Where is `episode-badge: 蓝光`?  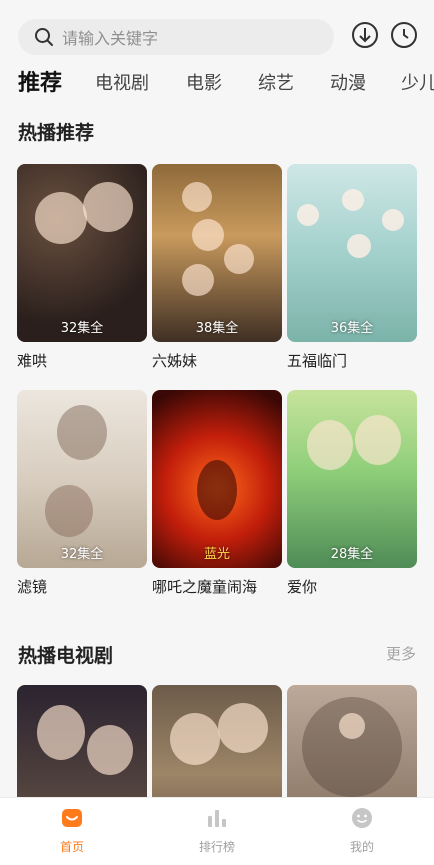
episode-badge: 蓝光 is located at coordinates (216, 554).